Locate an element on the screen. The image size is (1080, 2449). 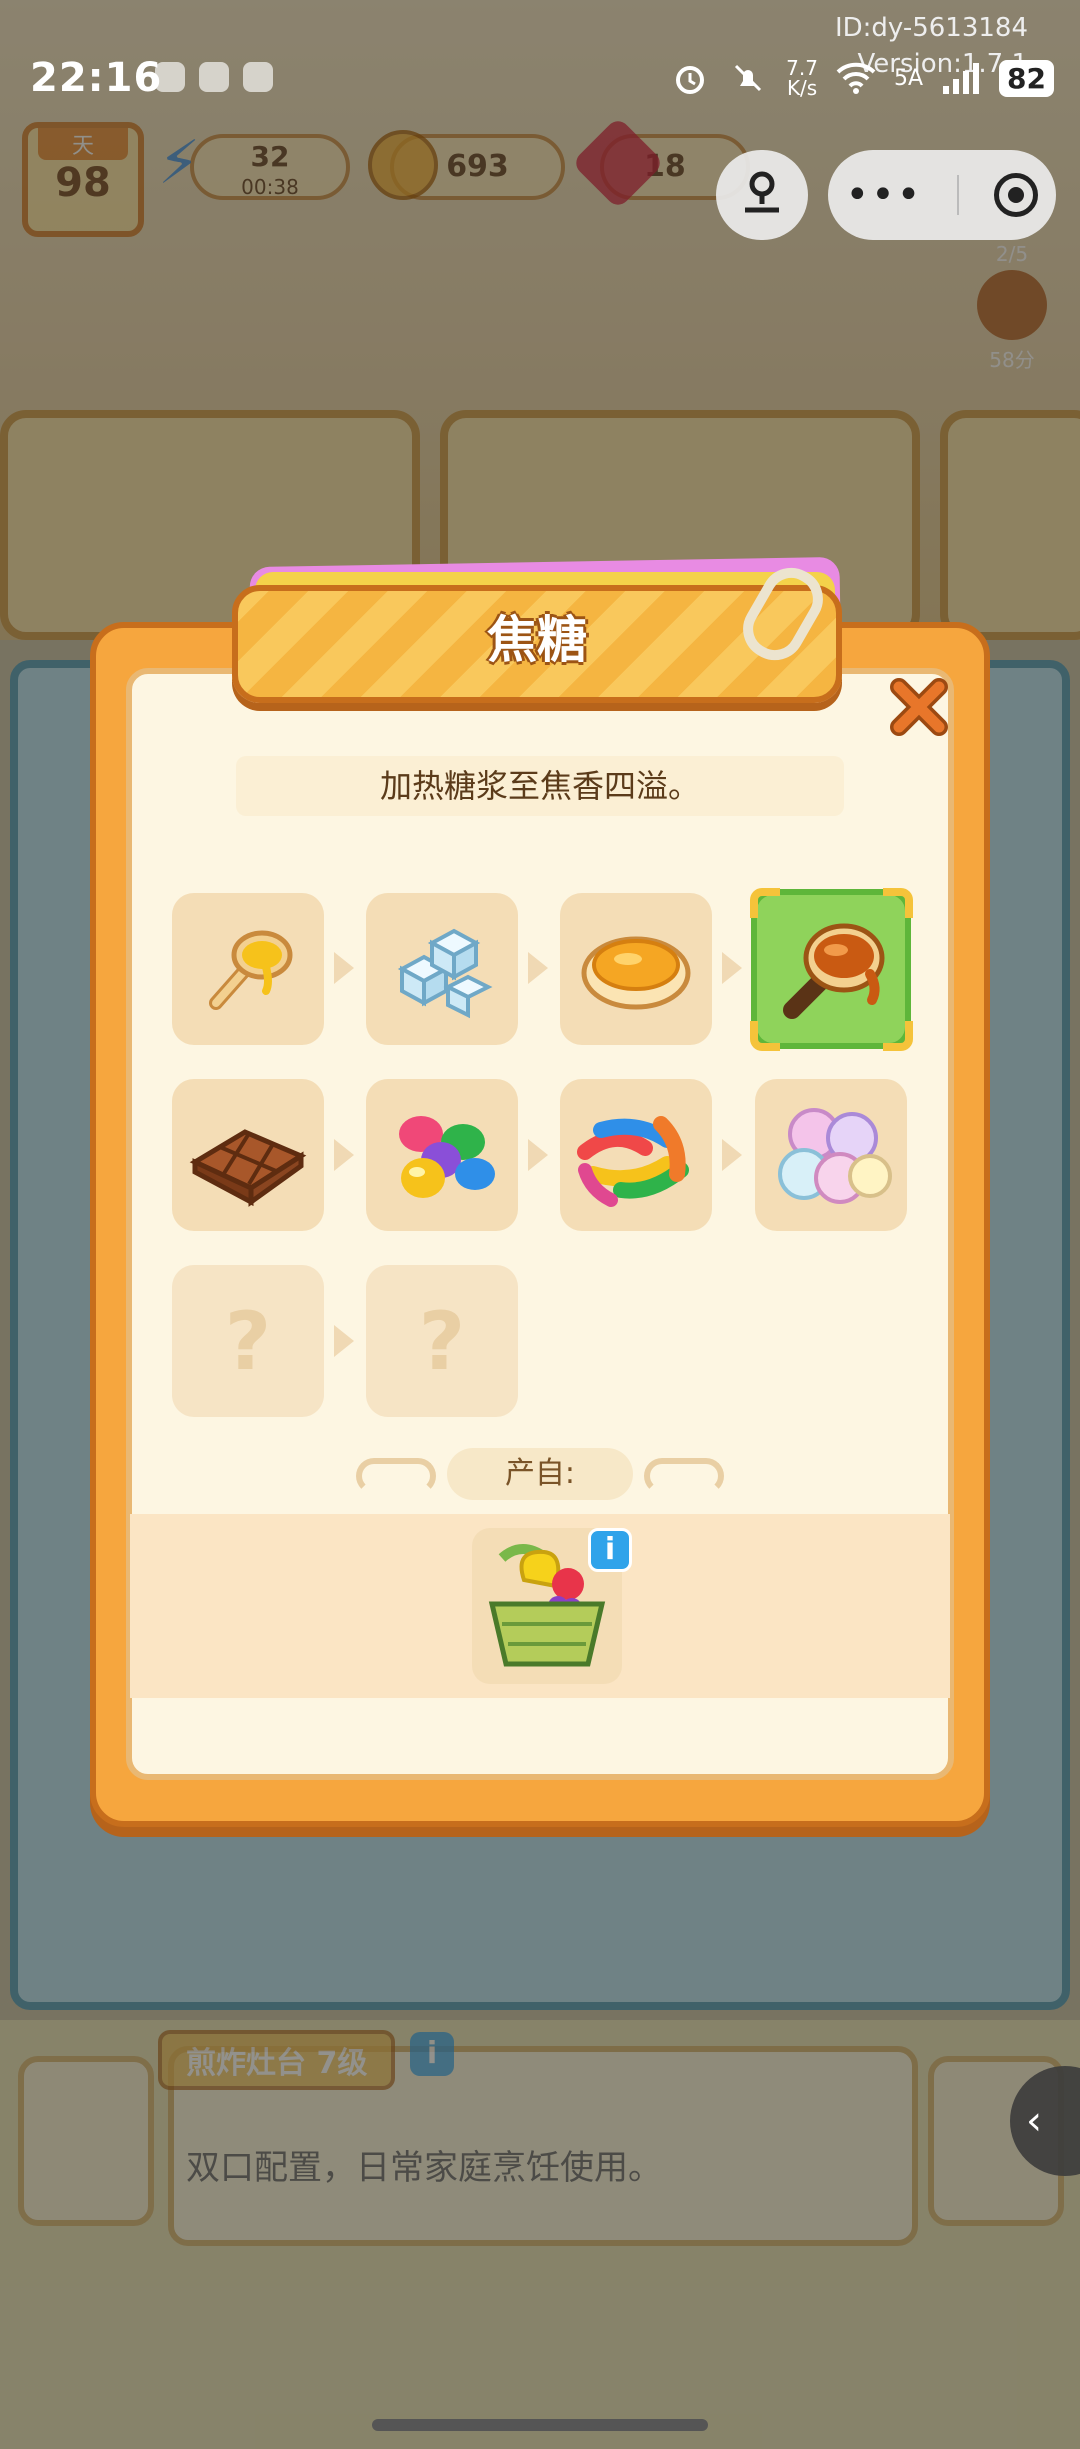
sugar-cubes-icon is located at coordinates (445, 973).